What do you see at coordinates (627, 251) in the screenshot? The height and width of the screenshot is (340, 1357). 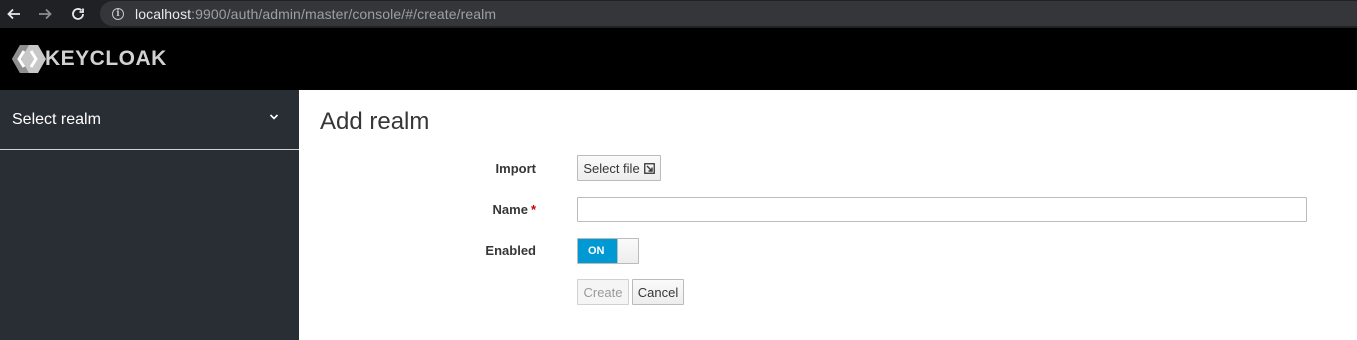 I see `toggle-knob` at bounding box center [627, 251].